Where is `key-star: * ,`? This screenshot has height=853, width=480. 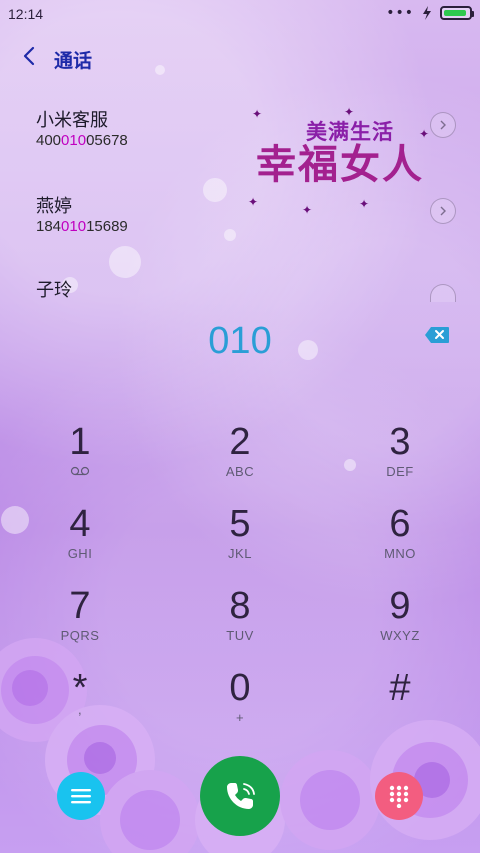 key-star: * , is located at coordinates (80, 704).